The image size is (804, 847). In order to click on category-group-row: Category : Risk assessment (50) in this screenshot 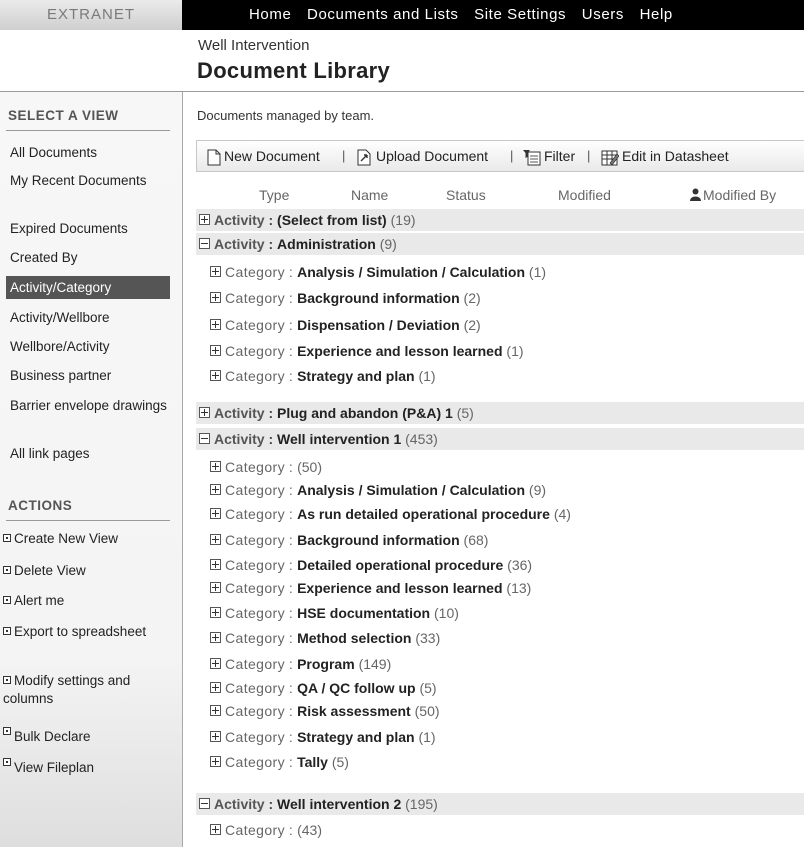, I will do `click(500, 711)`.